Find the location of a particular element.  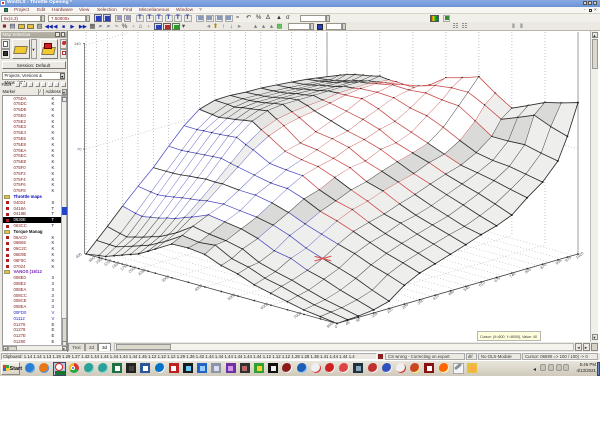

svg-text:Cursor: (X=600, Y=8000), Value: Cursor: (X=600, Y=8000), Value: 40 is located at coordinates (508, 337).